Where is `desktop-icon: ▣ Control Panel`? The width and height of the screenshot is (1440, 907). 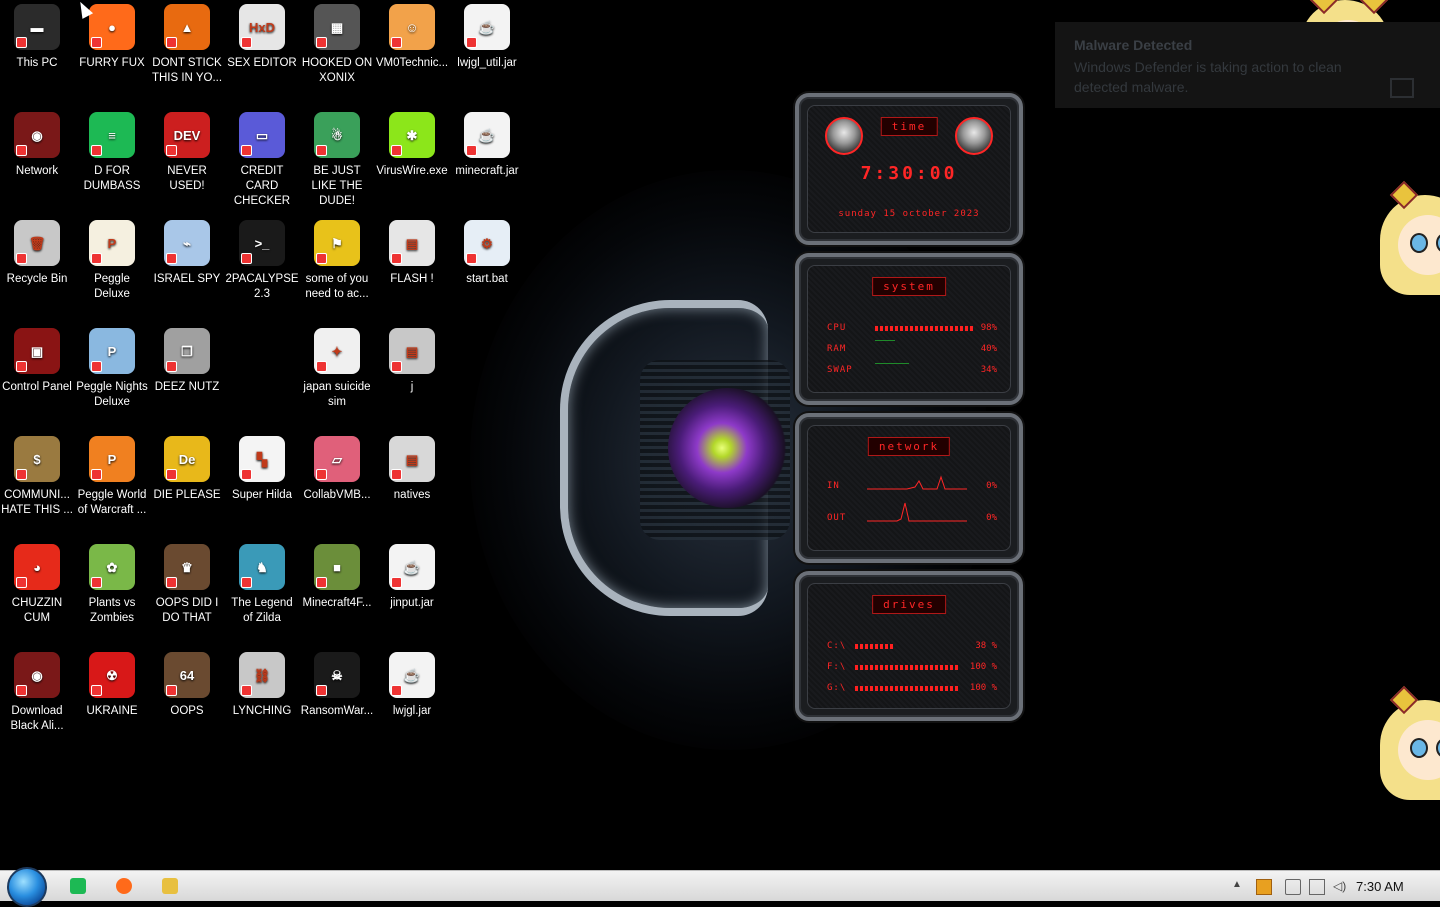 desktop-icon: ▣ Control Panel is located at coordinates (37, 361).